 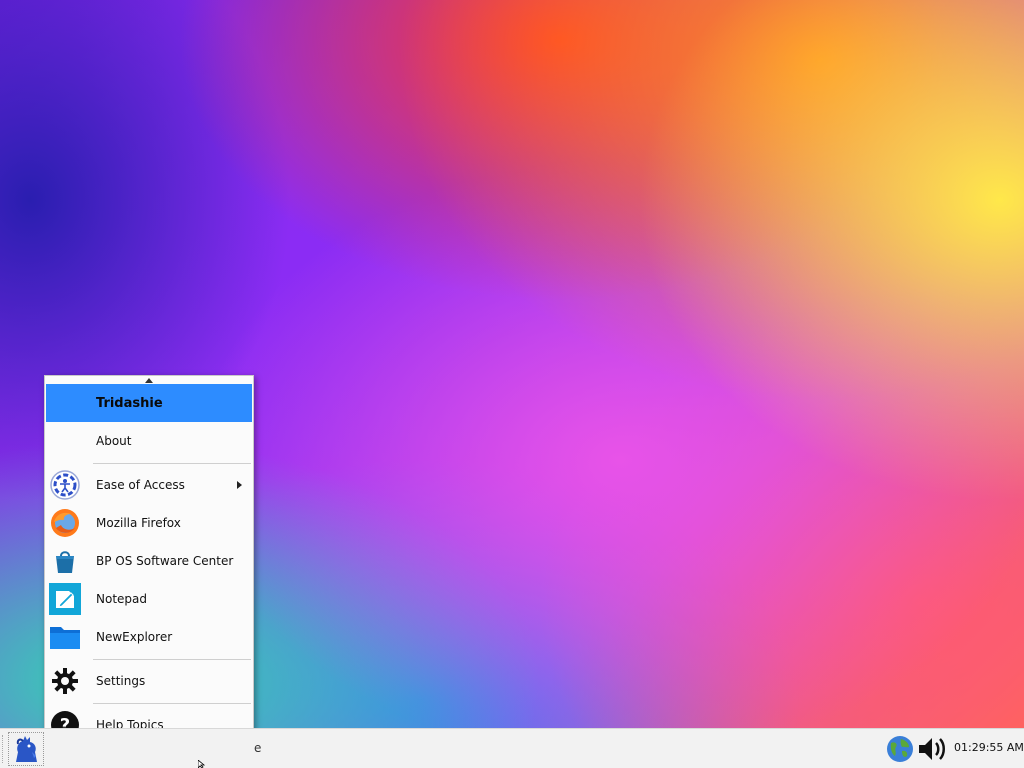 I want to click on taskbar-window-label: e, so click(x=257, y=748).